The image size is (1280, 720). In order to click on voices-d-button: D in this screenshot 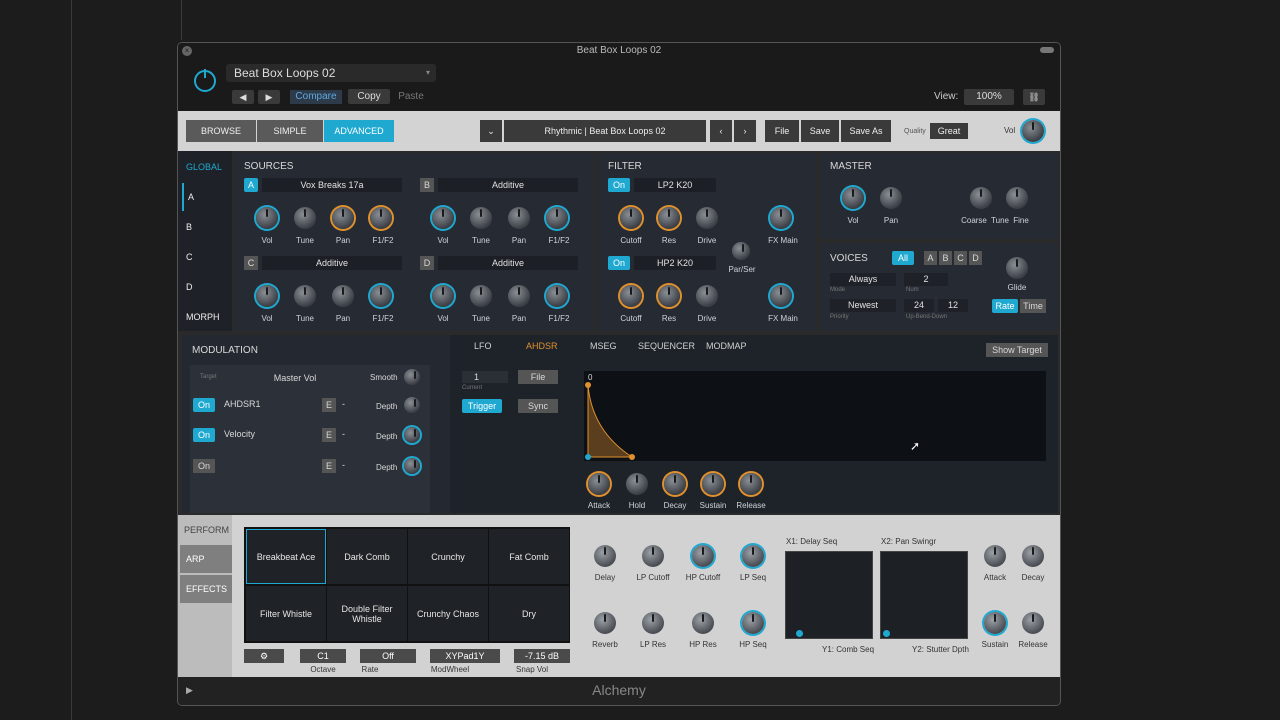, I will do `click(975, 258)`.